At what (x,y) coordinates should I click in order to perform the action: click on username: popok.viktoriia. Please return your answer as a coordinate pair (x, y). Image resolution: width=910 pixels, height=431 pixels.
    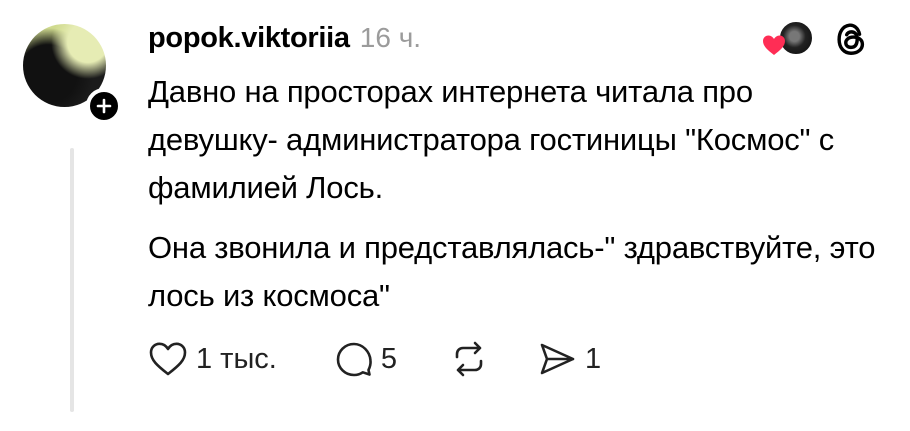
    Looking at the image, I should click on (249, 38).